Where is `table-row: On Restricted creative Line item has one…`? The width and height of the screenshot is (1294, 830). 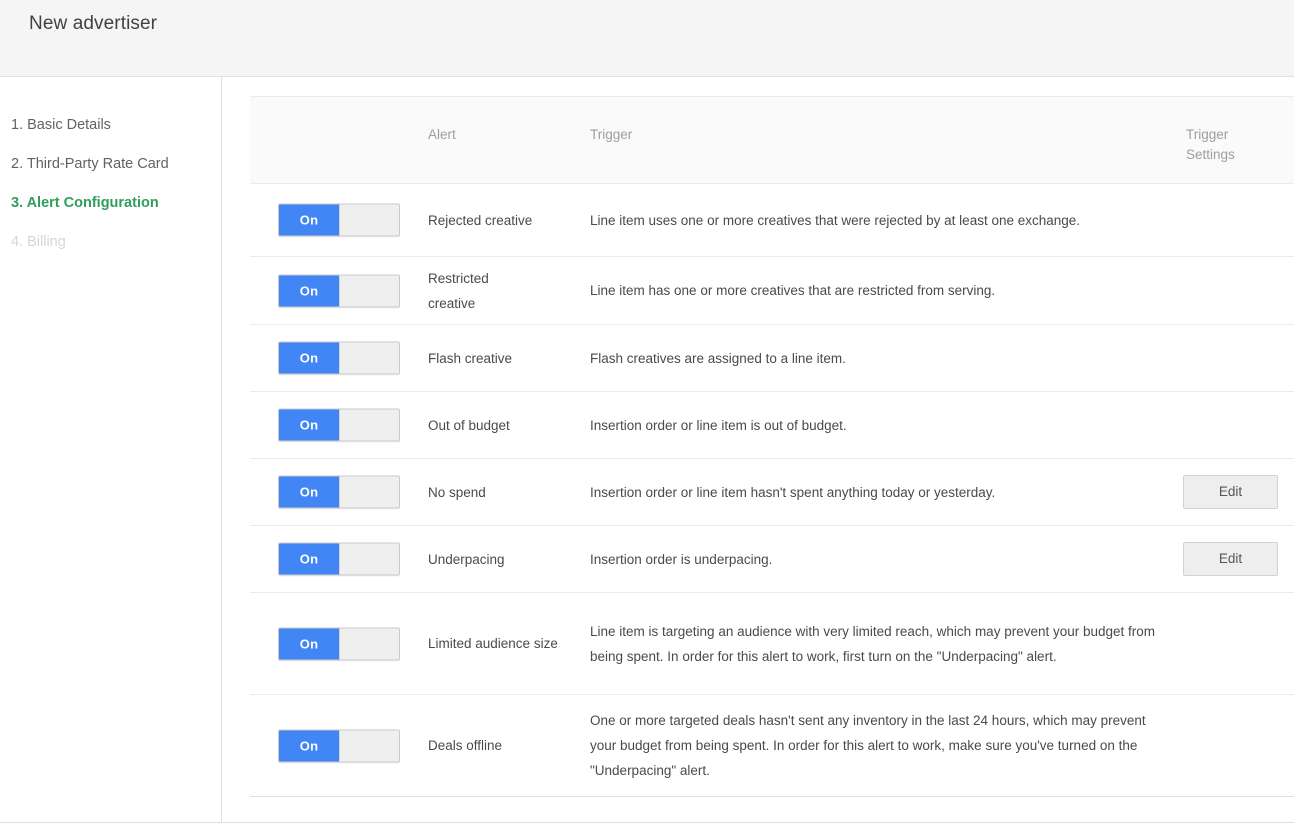
table-row: On Restricted creative Line item has one… is located at coordinates (772, 291).